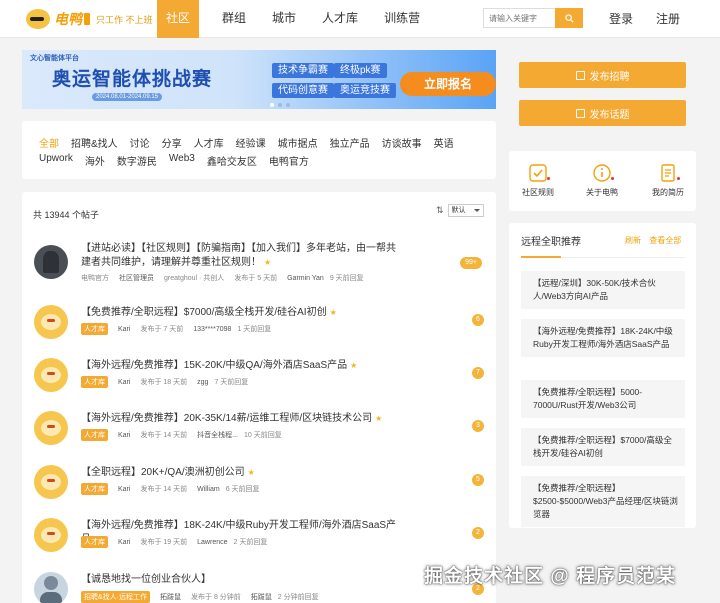  I want to click on category-item: 城市据点, so click(298, 142).